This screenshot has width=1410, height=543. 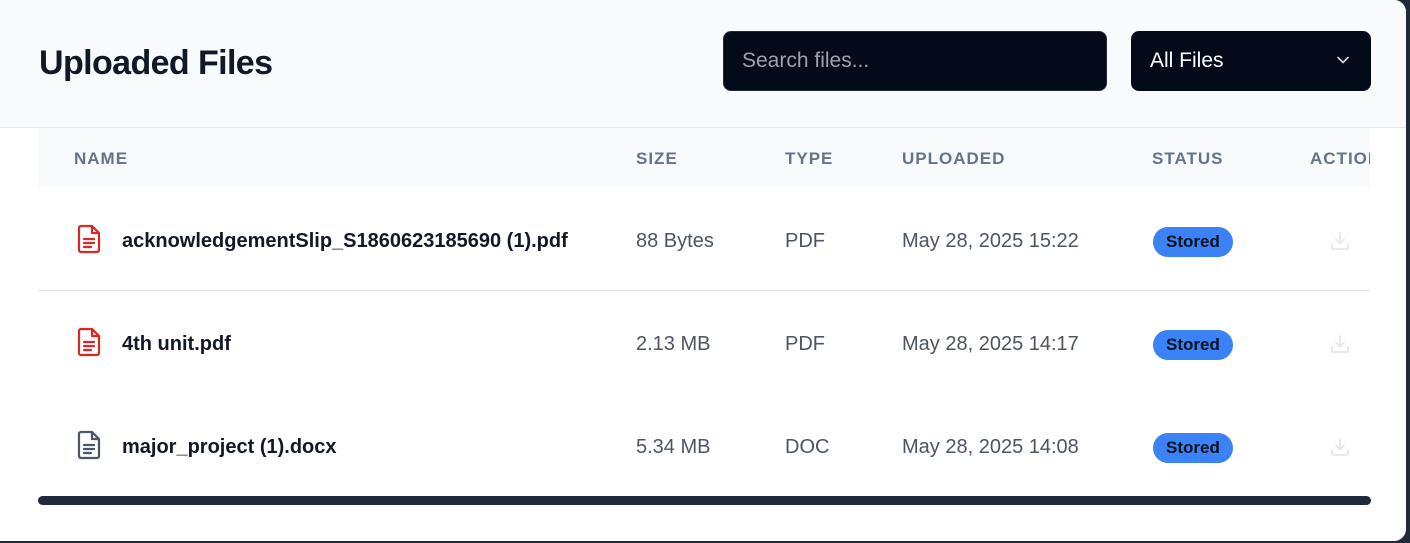 I want to click on file-name: 4th unit.pdf, so click(x=176, y=344).